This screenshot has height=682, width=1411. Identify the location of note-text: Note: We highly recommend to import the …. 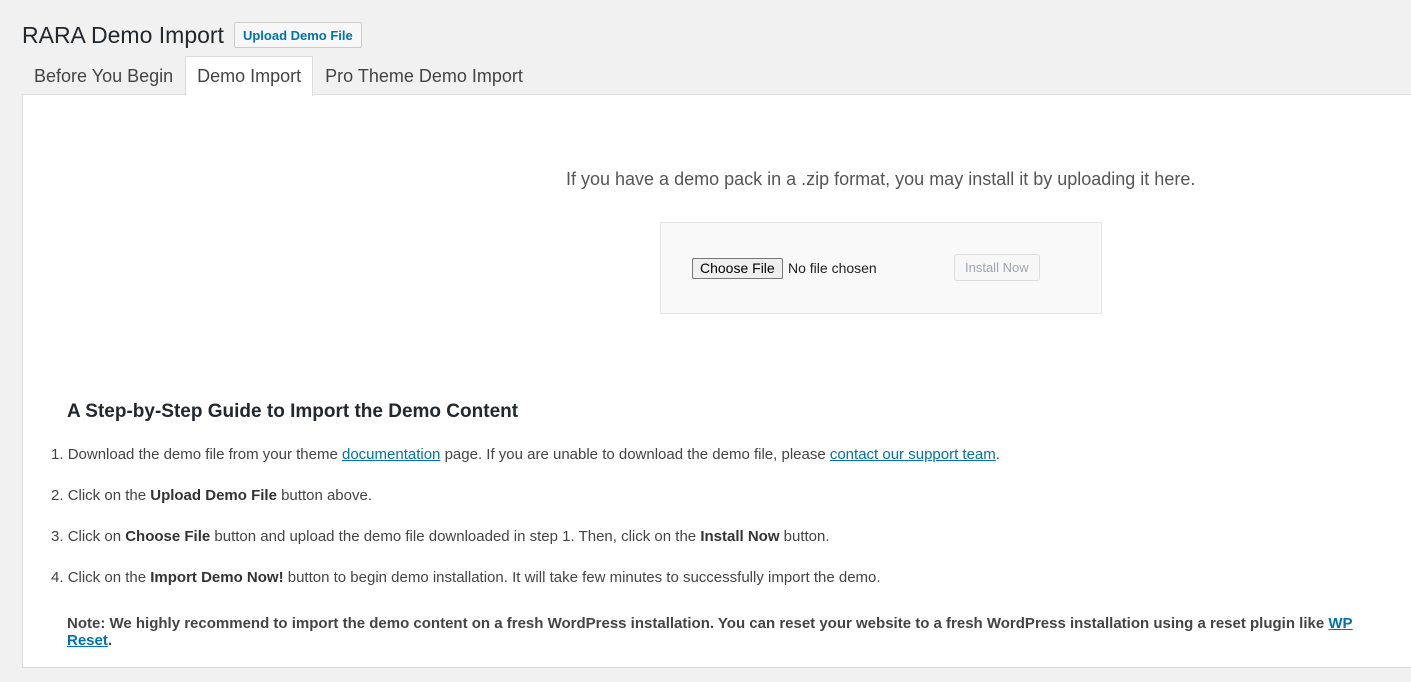
(698, 623).